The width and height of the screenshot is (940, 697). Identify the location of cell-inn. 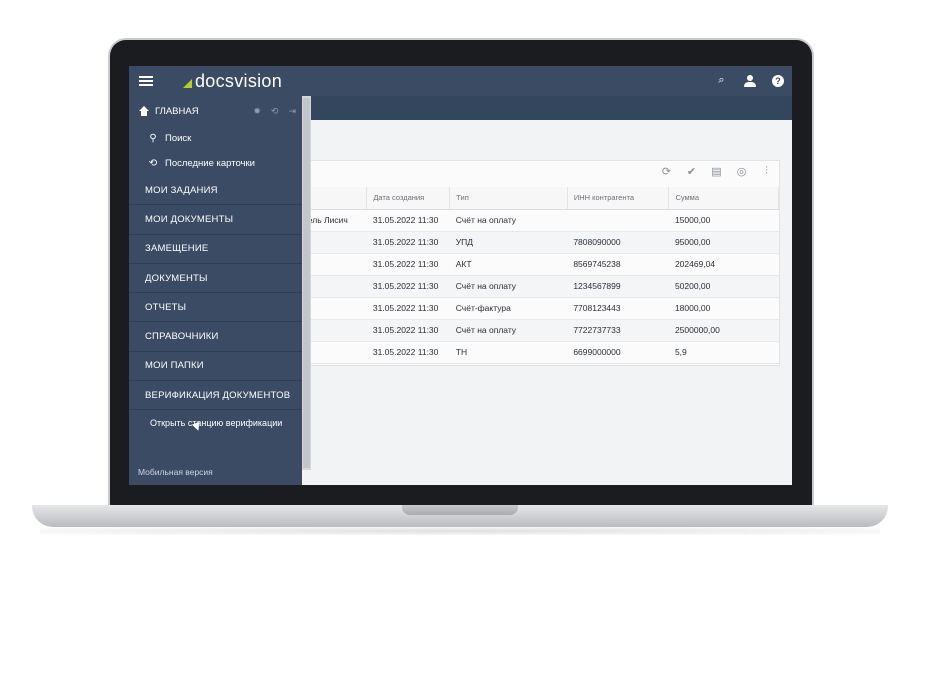
(618, 220).